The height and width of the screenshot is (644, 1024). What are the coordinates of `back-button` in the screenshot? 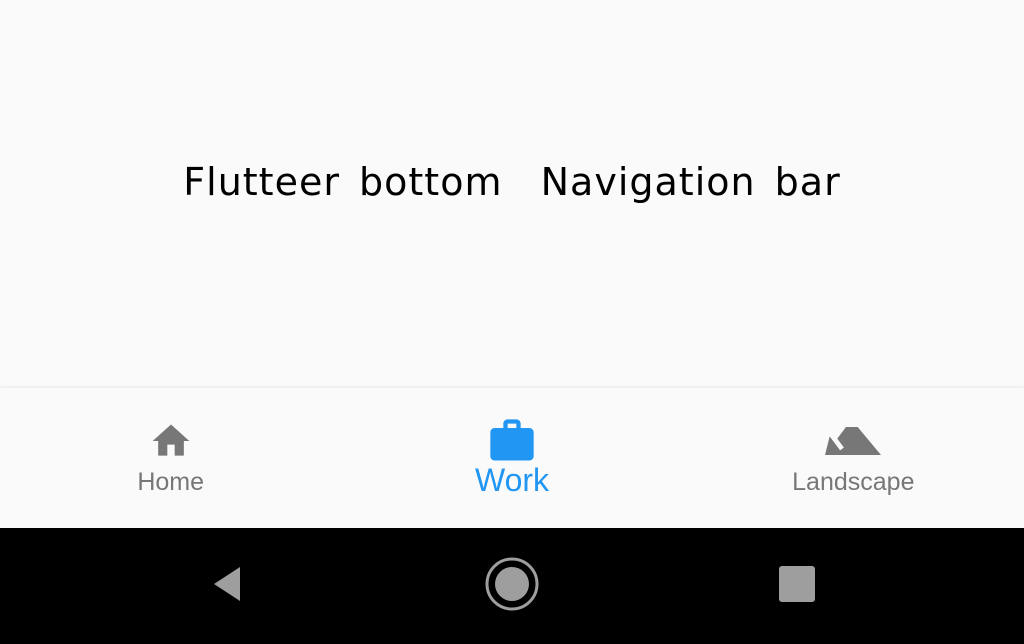 It's located at (226, 586).